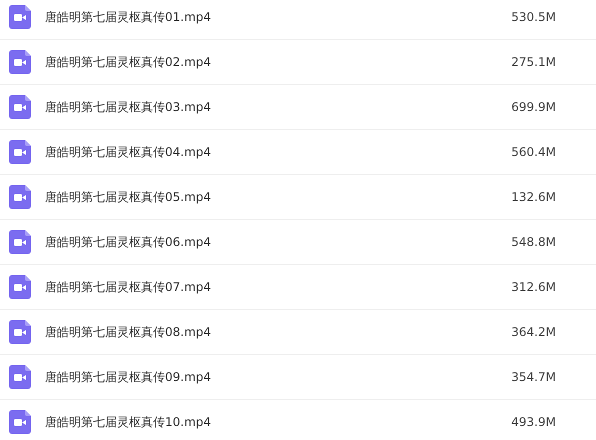  What do you see at coordinates (278, 62) in the screenshot?
I see `file-name: 唐皓明第七届灵枢真传02.mp4` at bounding box center [278, 62].